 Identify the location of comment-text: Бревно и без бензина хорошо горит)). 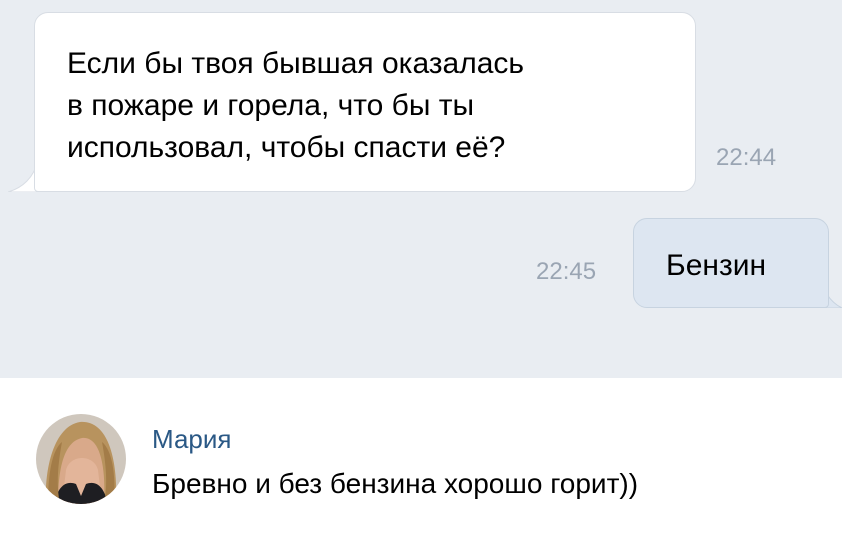
(395, 483).